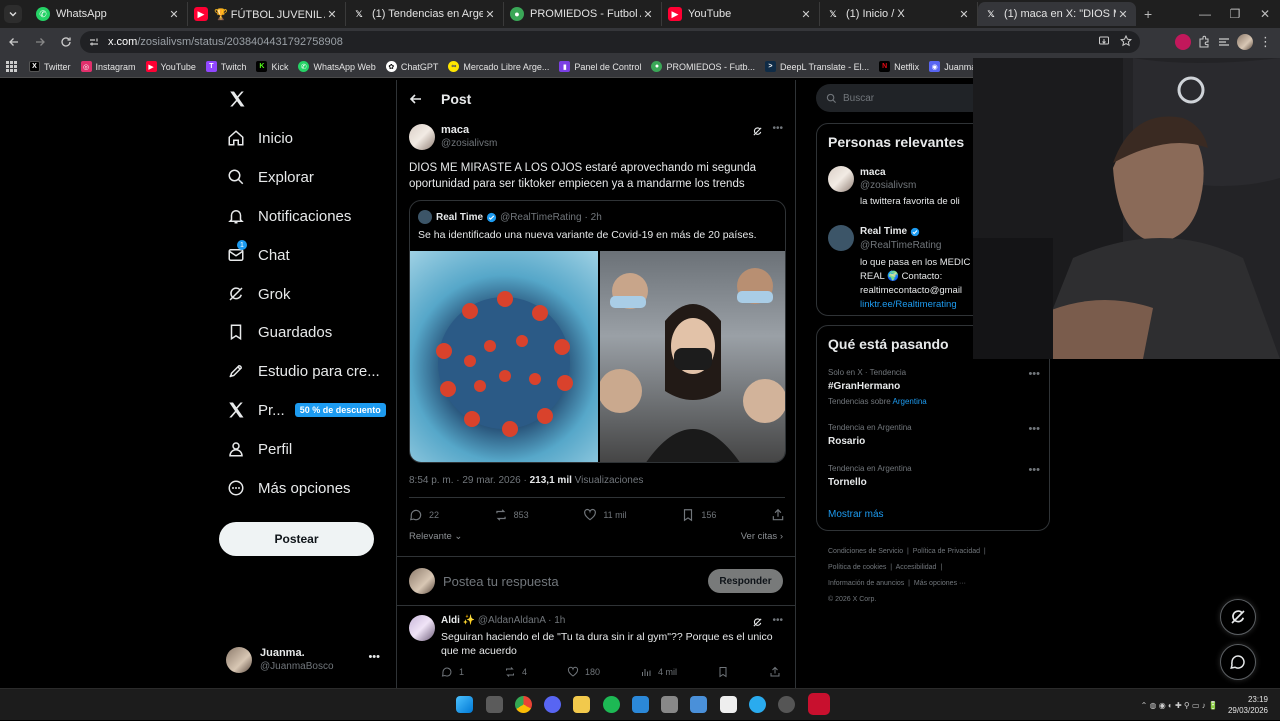  Describe the element at coordinates (258, 255) in the screenshot. I see `nav-item-chat: 1 Chat` at that location.